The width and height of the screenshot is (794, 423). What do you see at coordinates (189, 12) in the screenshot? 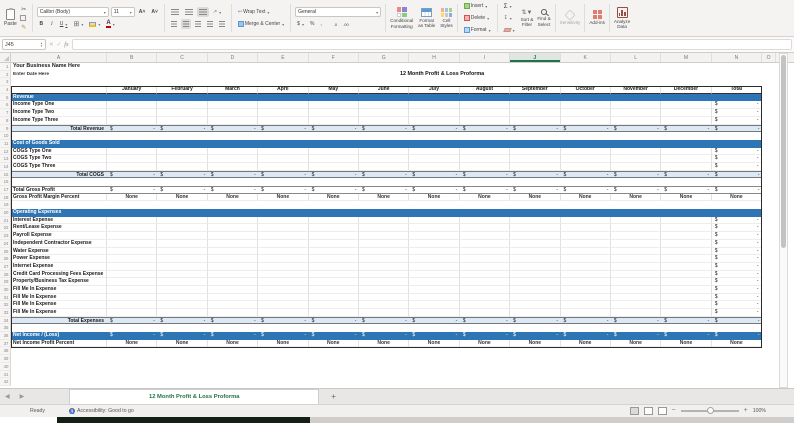
I see `align-middle-button` at bounding box center [189, 12].